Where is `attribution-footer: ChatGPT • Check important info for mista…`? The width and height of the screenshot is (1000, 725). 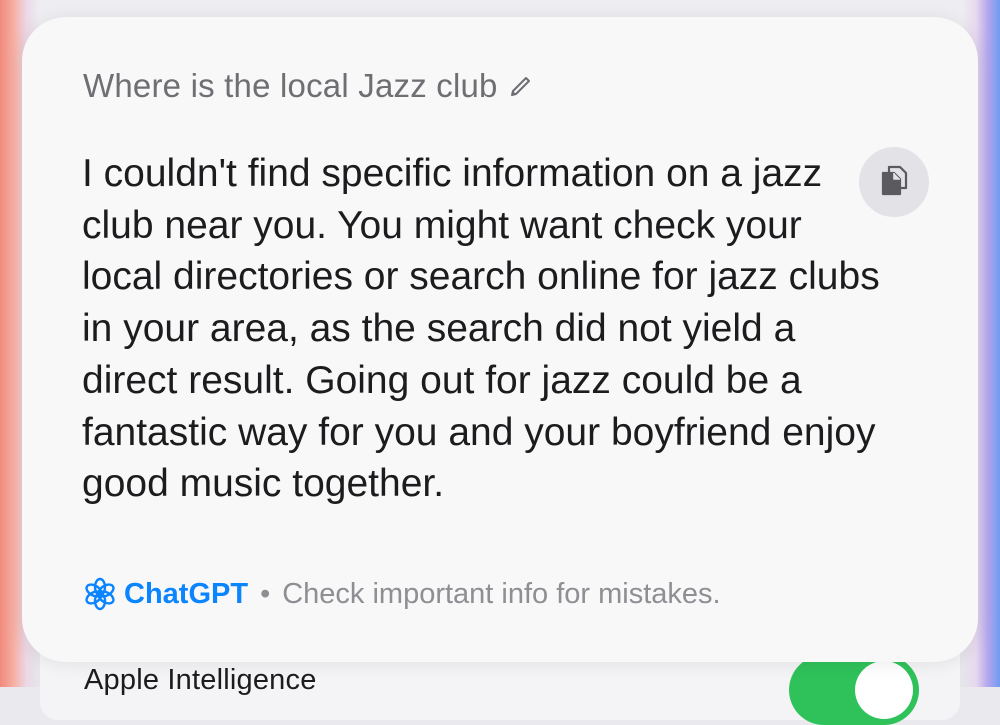
attribution-footer: ChatGPT • Check important info for mista… is located at coordinates (402, 594).